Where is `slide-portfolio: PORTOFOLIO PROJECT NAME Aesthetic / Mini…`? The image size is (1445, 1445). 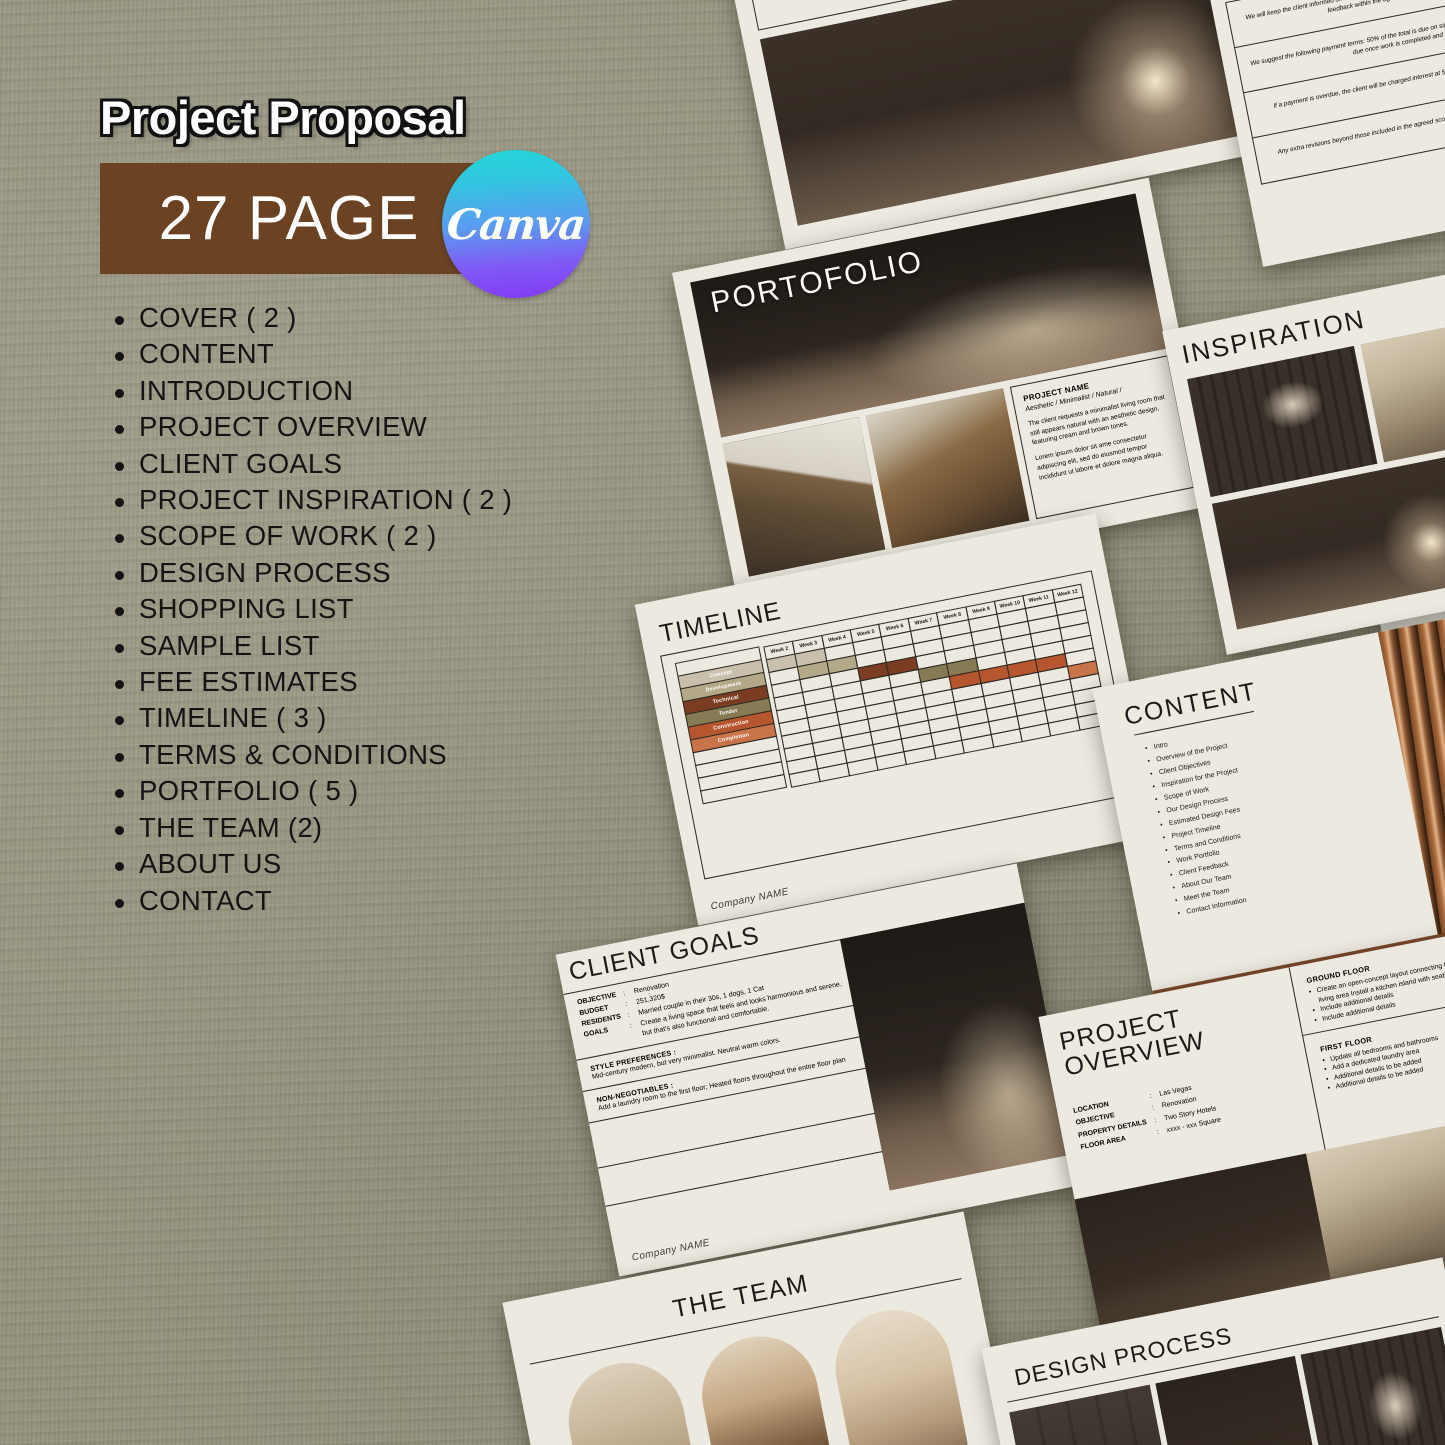
slide-portfolio: PORTOFOLIO PROJECT NAME Aesthetic / Mini… is located at coordinates (943, 389).